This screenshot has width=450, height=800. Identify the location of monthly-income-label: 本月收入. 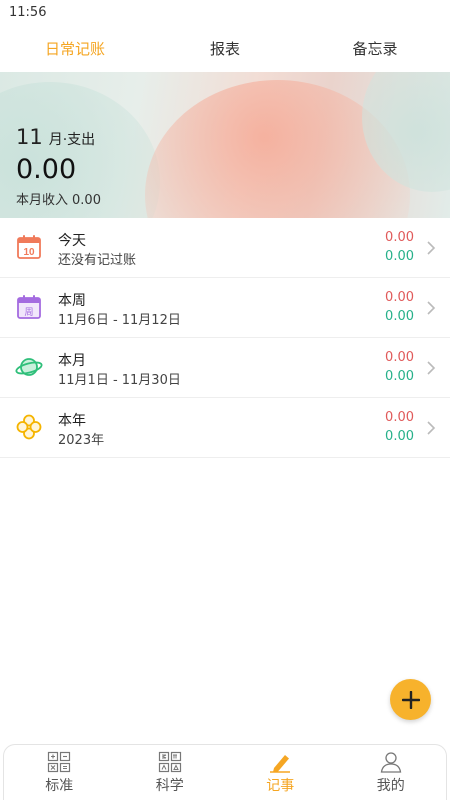
(42, 200).